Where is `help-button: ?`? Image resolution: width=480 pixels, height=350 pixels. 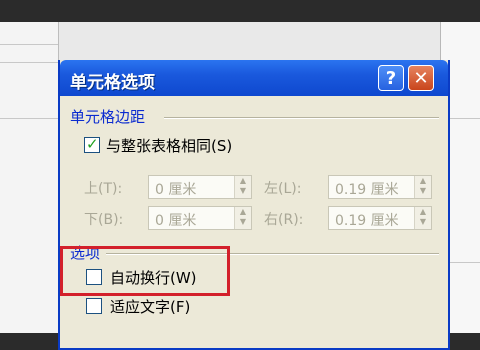
help-button: ? is located at coordinates (391, 78).